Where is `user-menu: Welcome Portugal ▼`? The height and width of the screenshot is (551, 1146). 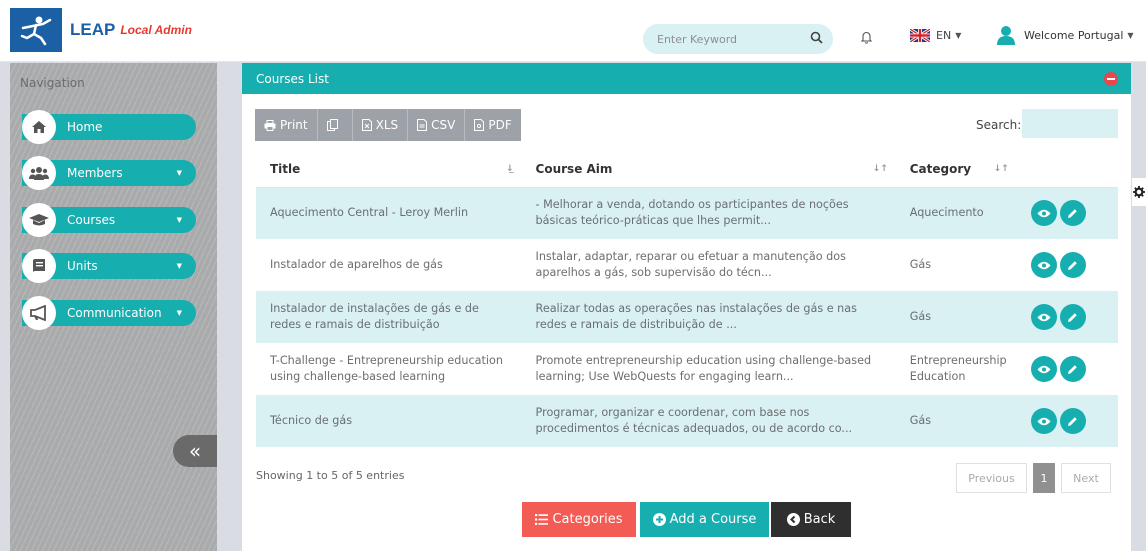 user-menu: Welcome Portugal ▼ is located at coordinates (1065, 35).